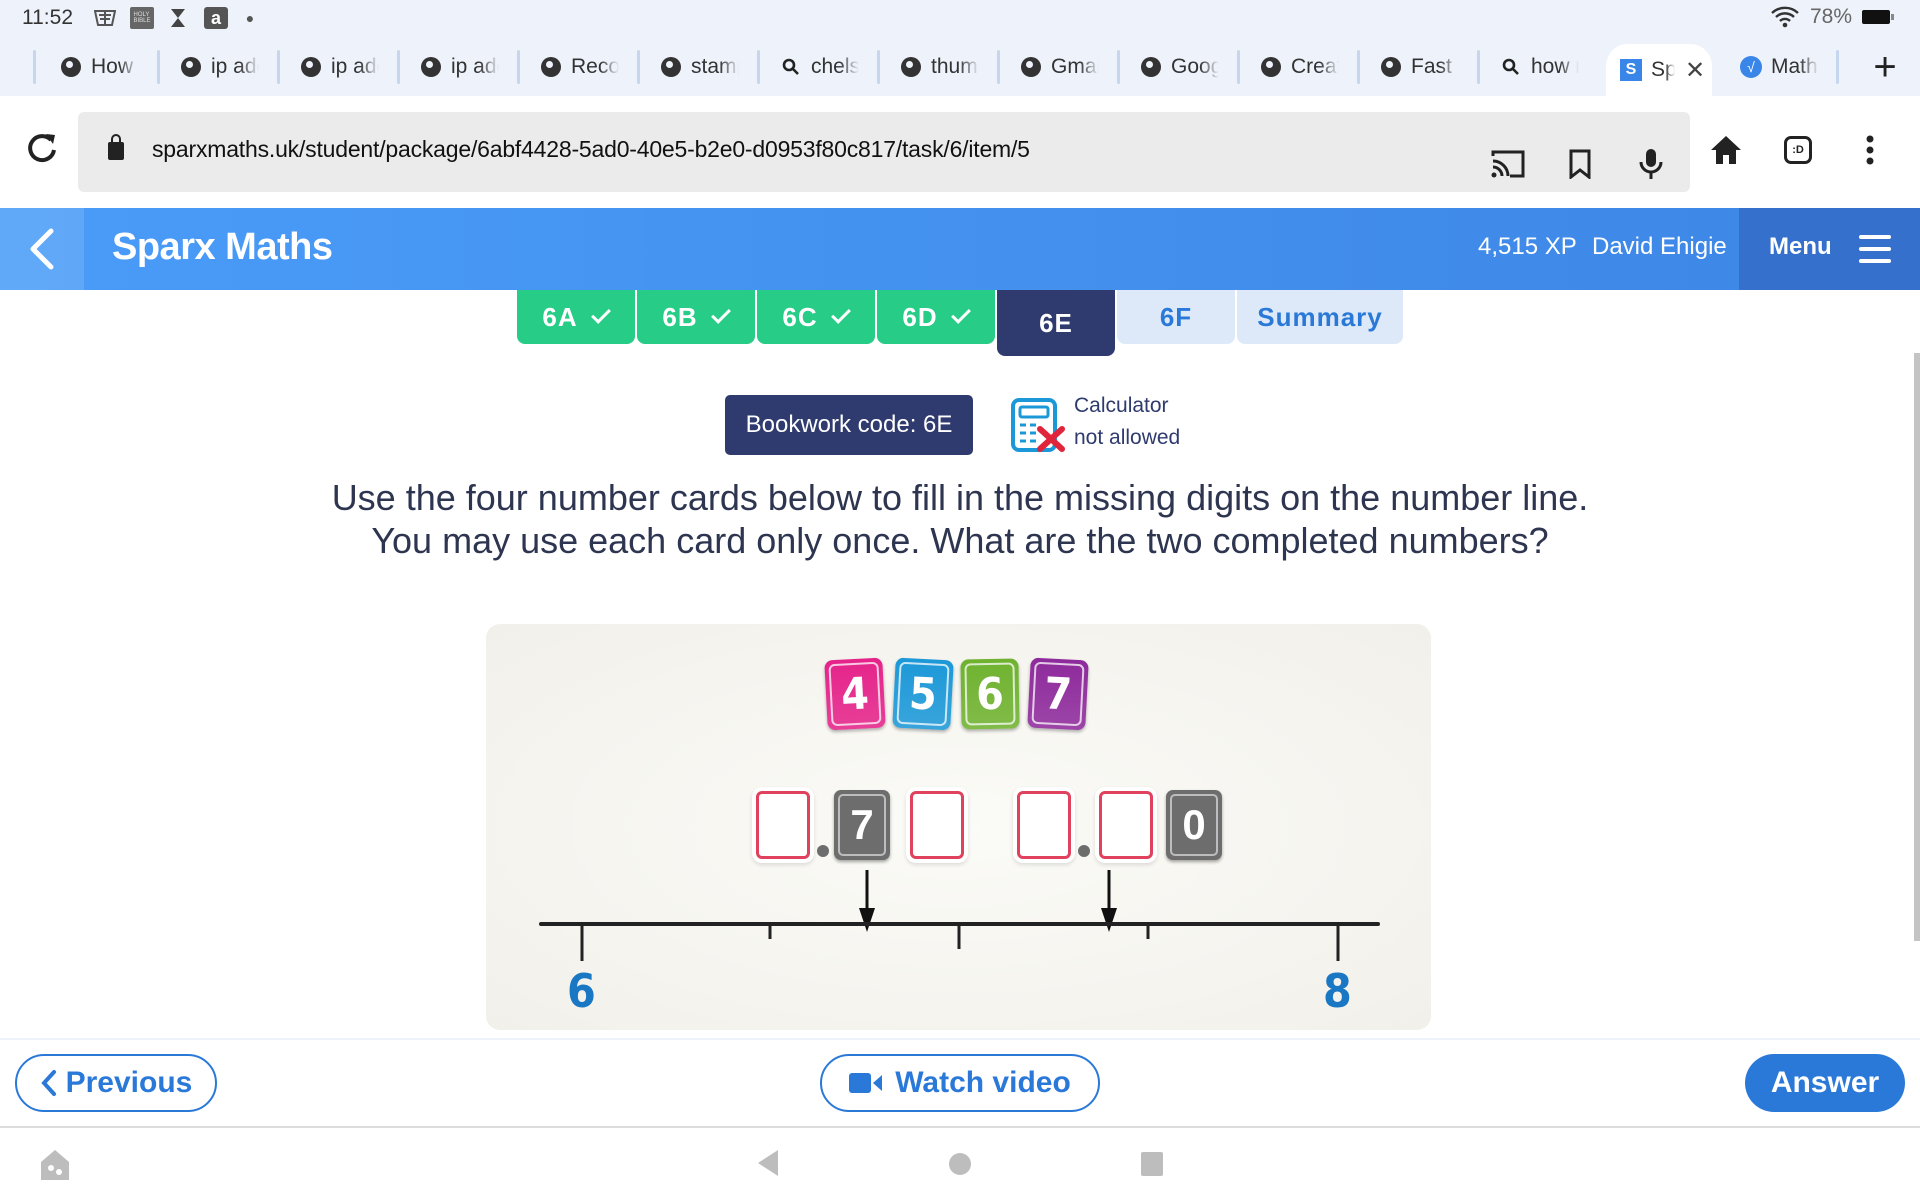 The height and width of the screenshot is (1200, 1920). Describe the element at coordinates (99, 67) in the screenshot. I see `browser-tab: How do` at that location.